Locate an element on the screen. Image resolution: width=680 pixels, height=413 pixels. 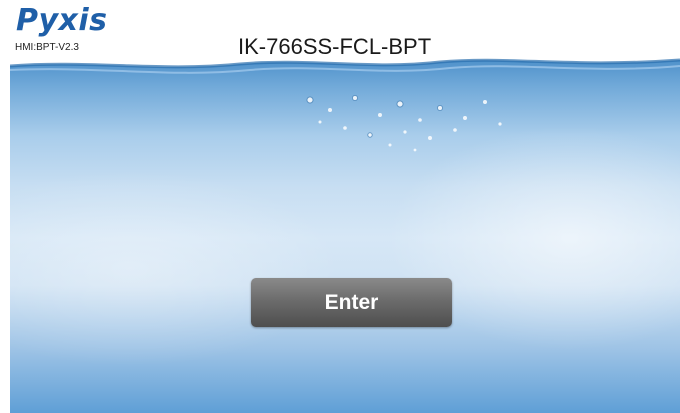
model-title: IK-766SS-FCL-BPT is located at coordinates (335, 46).